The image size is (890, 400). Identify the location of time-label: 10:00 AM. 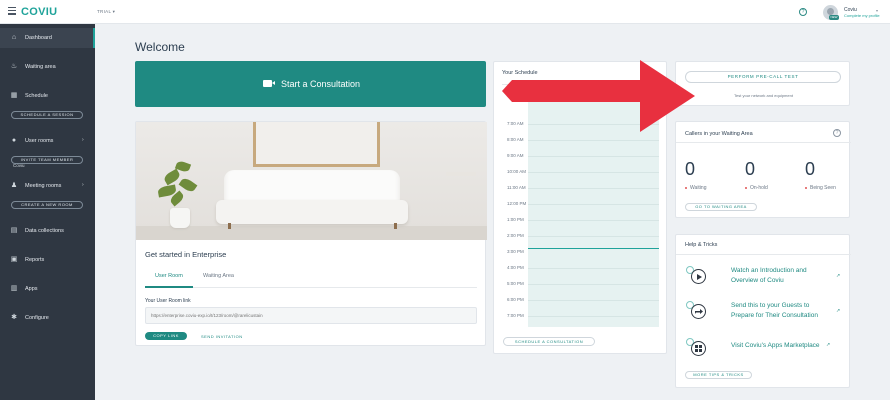
(517, 171).